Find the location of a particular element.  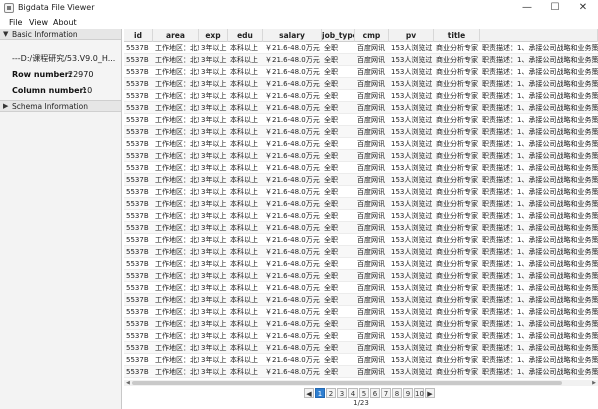

column-header-edu: edu is located at coordinates (245, 35).